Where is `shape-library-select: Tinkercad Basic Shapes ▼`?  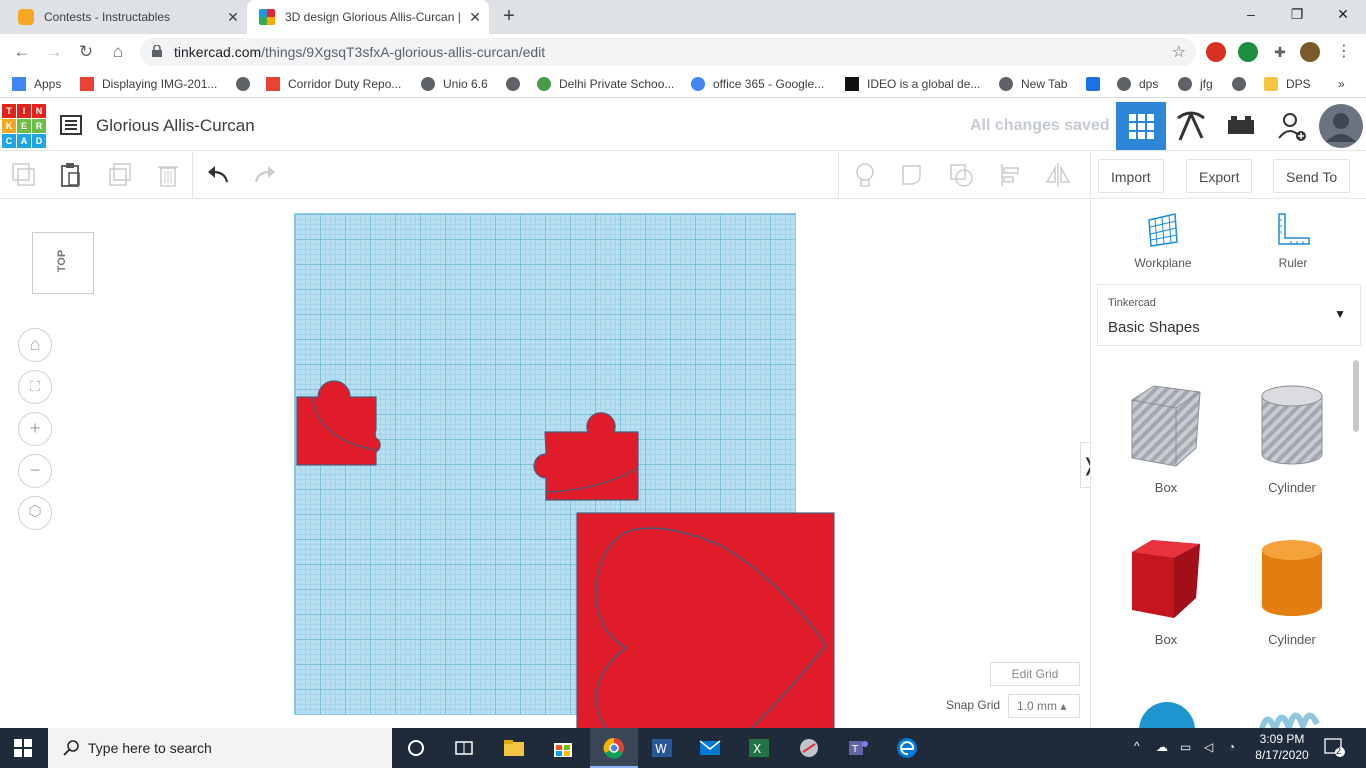
shape-library-select: Tinkercad Basic Shapes ▼ is located at coordinates (1229, 315).